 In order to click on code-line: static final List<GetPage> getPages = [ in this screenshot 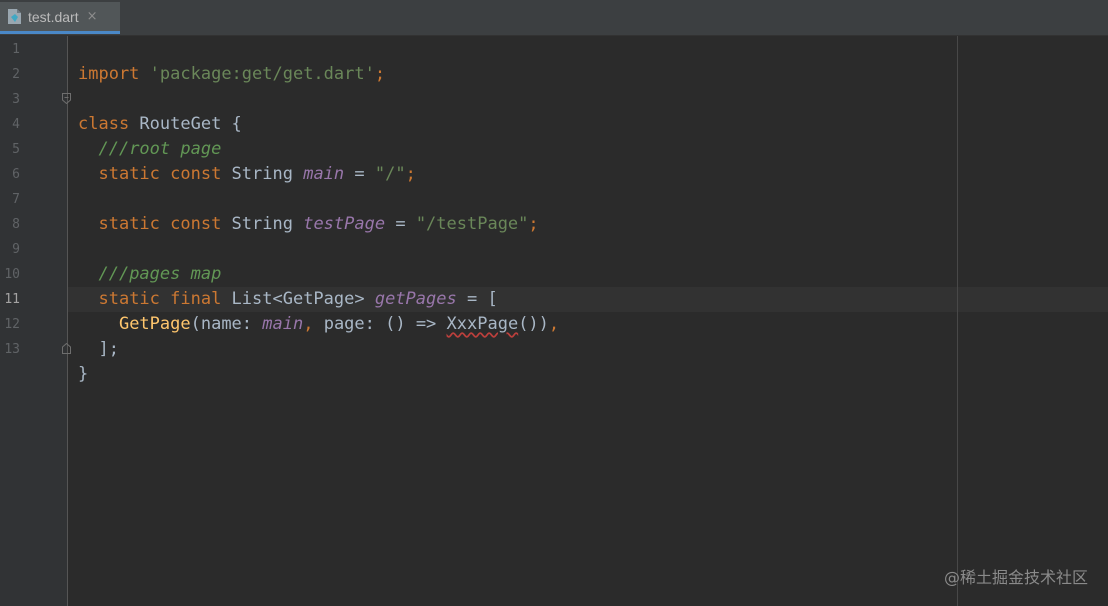, I will do `click(282, 285)`.